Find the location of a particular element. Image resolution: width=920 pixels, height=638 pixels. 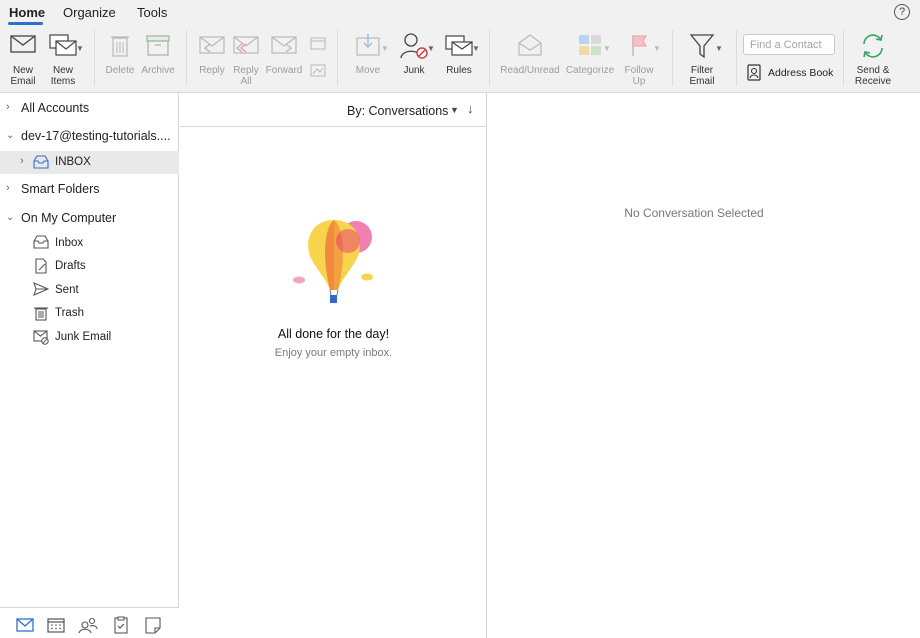

new-items-label-2: Items is located at coordinates (63, 81).